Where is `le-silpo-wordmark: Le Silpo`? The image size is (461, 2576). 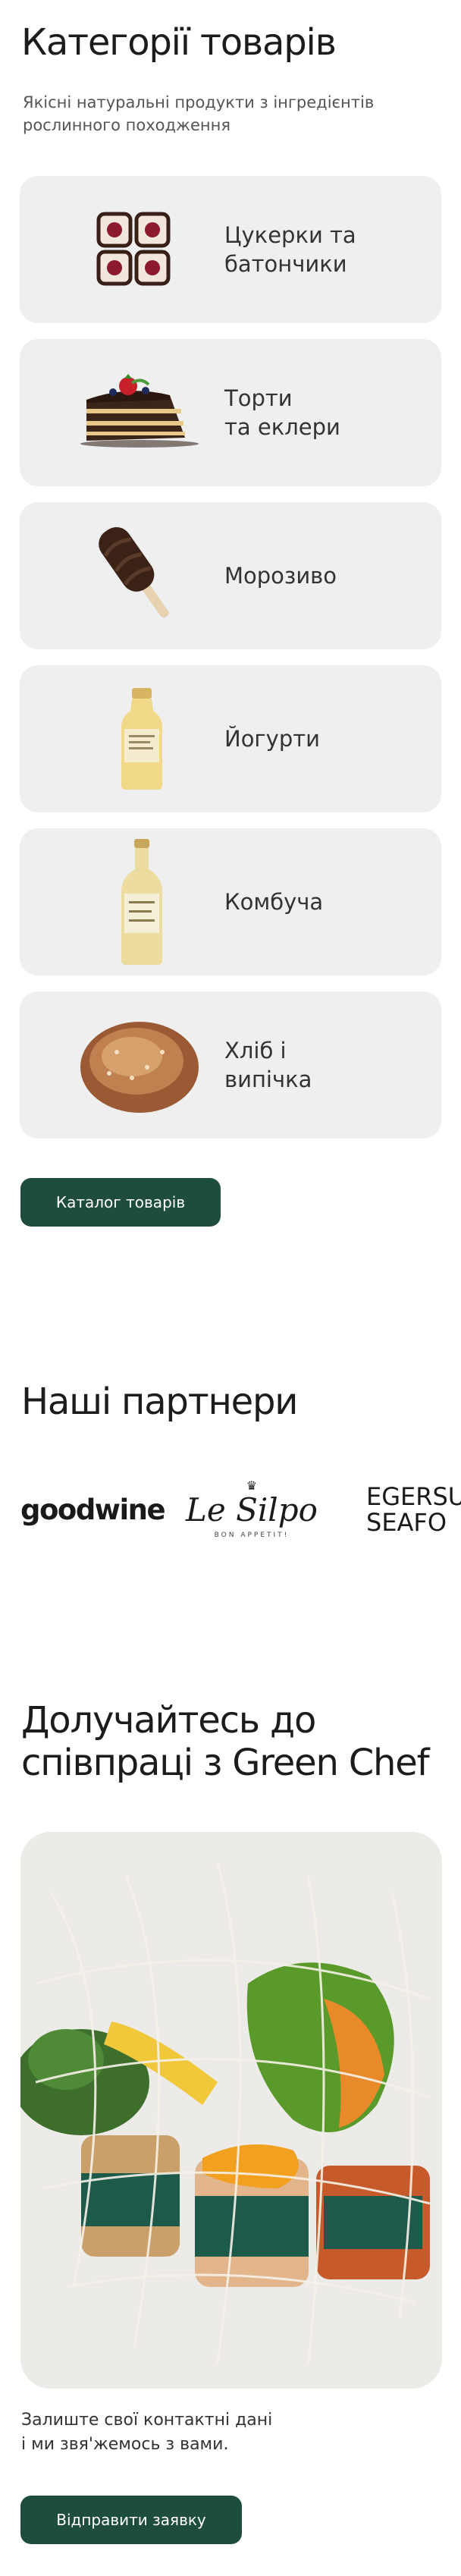
le-silpo-wordmark: Le Silpo is located at coordinates (252, 1509).